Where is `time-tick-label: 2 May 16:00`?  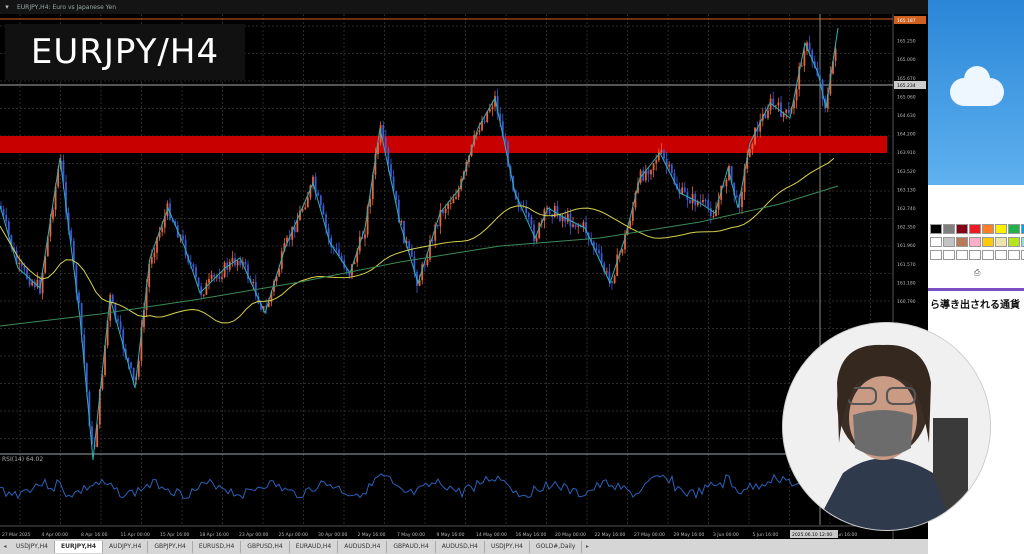
time-tick-label: 2 May 16:00 is located at coordinates (372, 535).